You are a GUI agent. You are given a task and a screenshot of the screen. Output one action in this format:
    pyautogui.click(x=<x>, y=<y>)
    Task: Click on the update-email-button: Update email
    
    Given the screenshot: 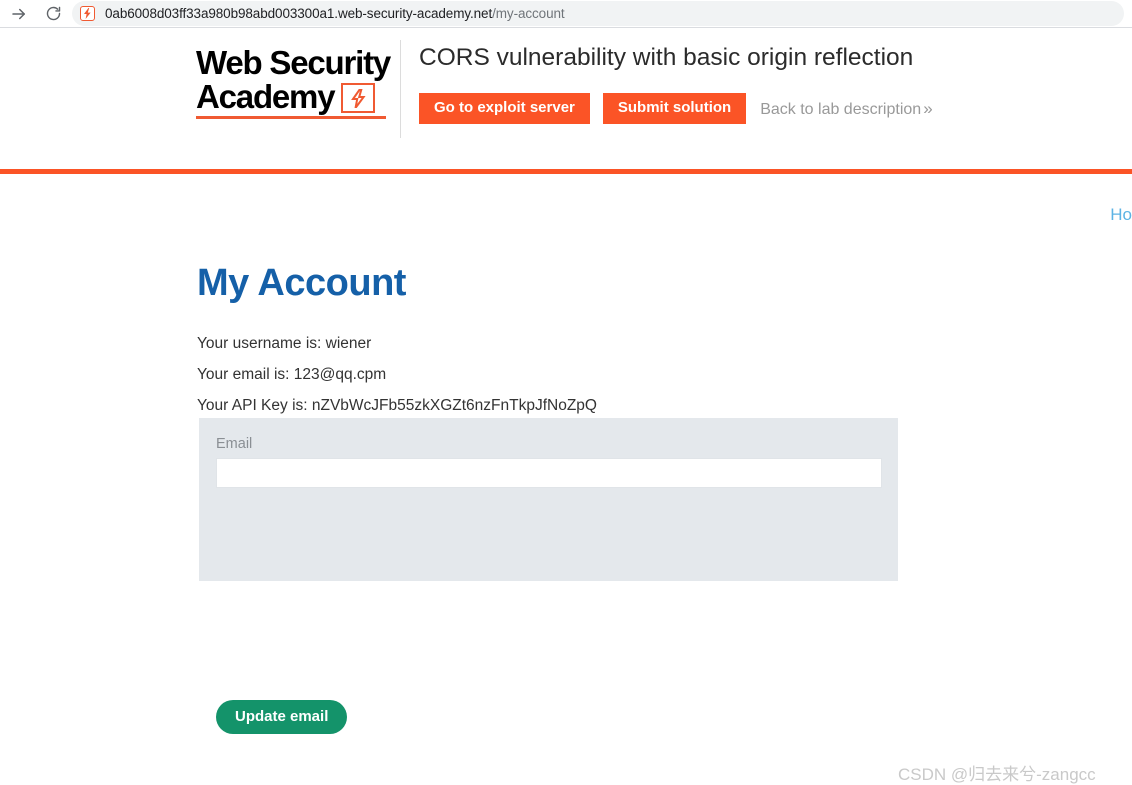 What is the action you would take?
    pyautogui.click(x=282, y=717)
    